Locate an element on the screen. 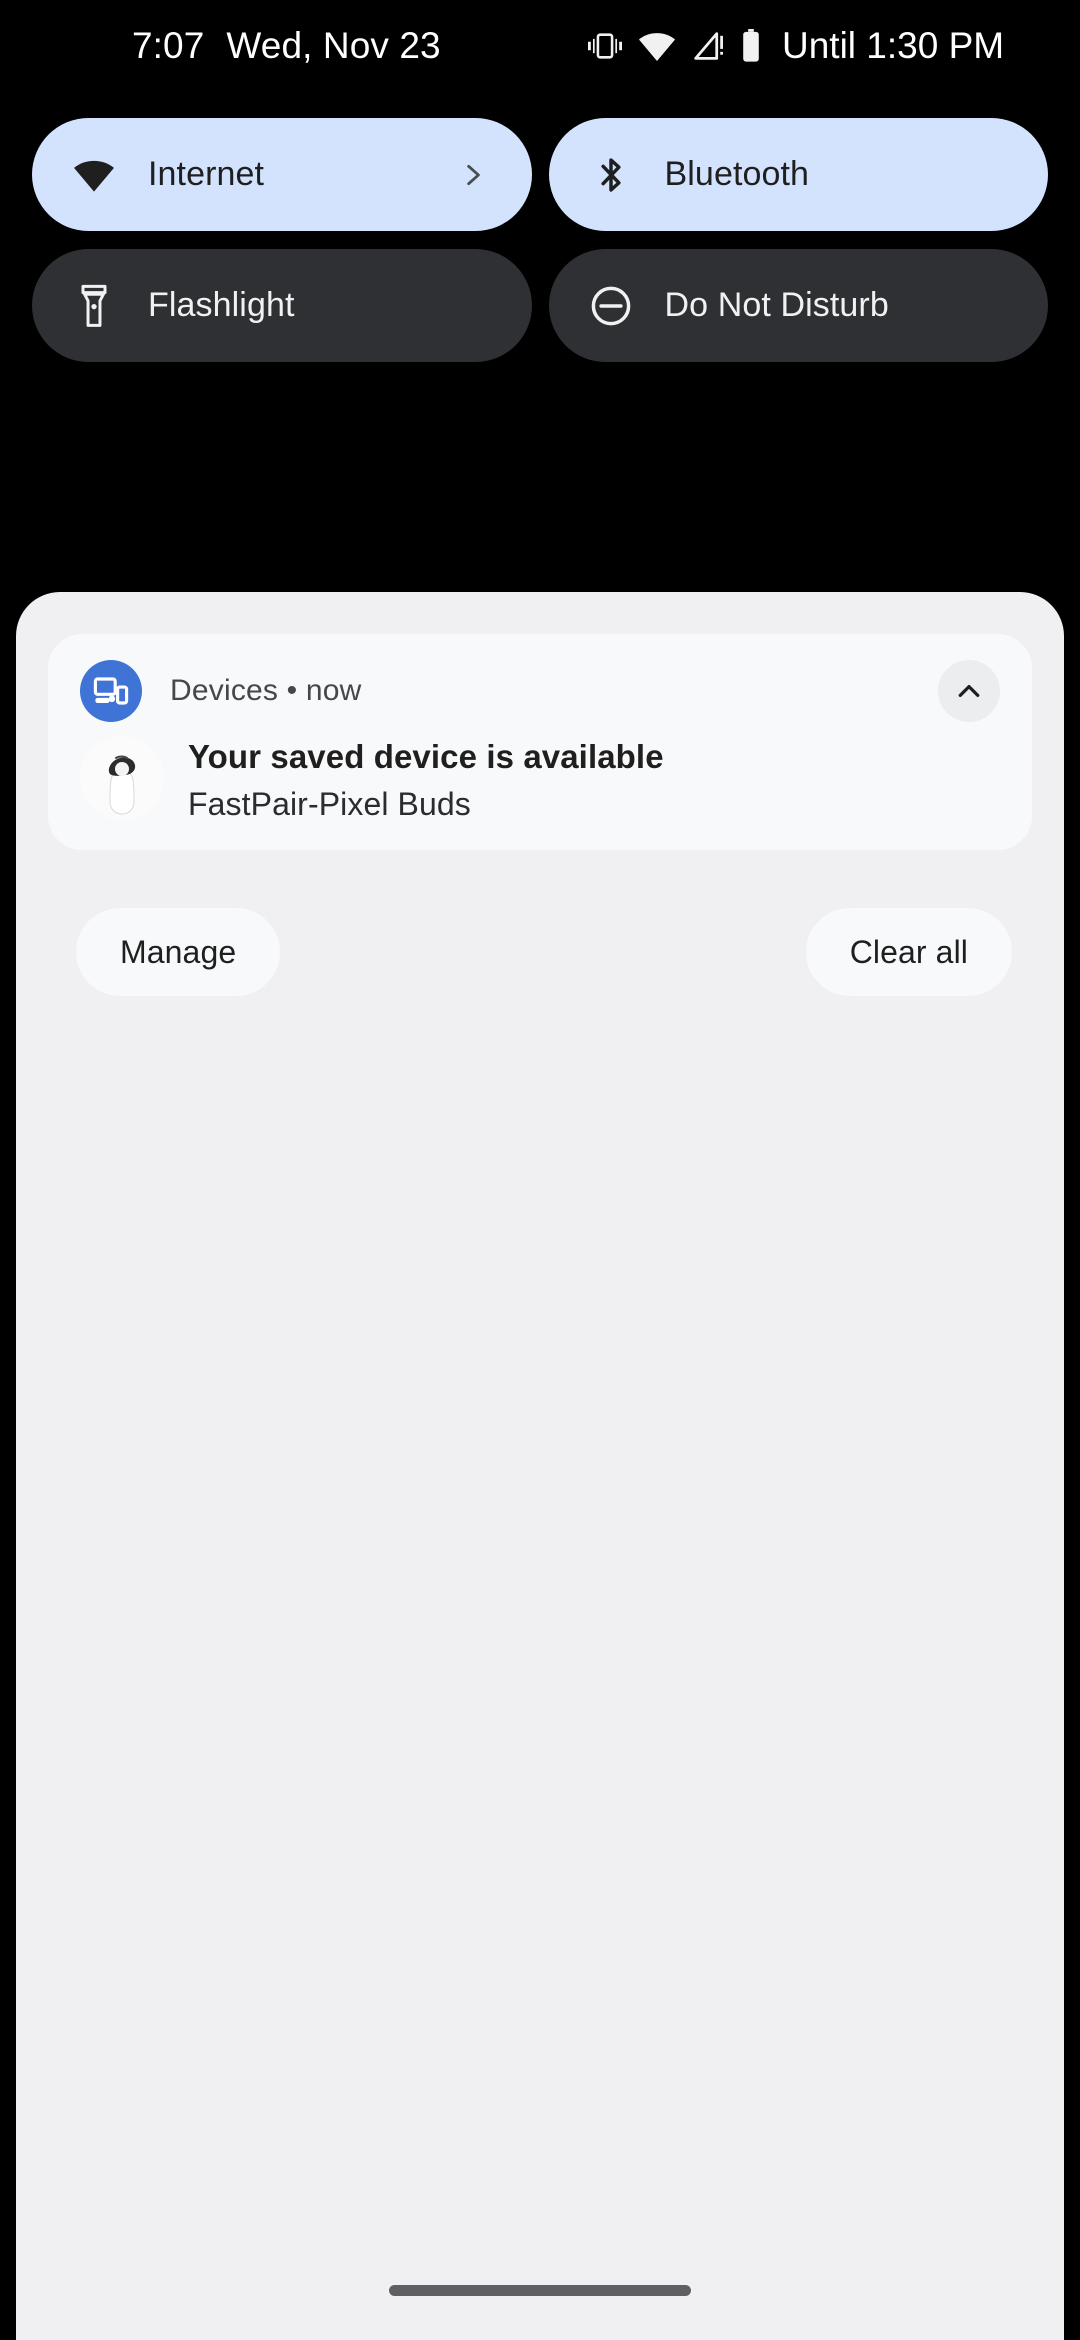 The image size is (1080, 2340). status-bar-date: Wed, Nov 23 is located at coordinates (333, 45).